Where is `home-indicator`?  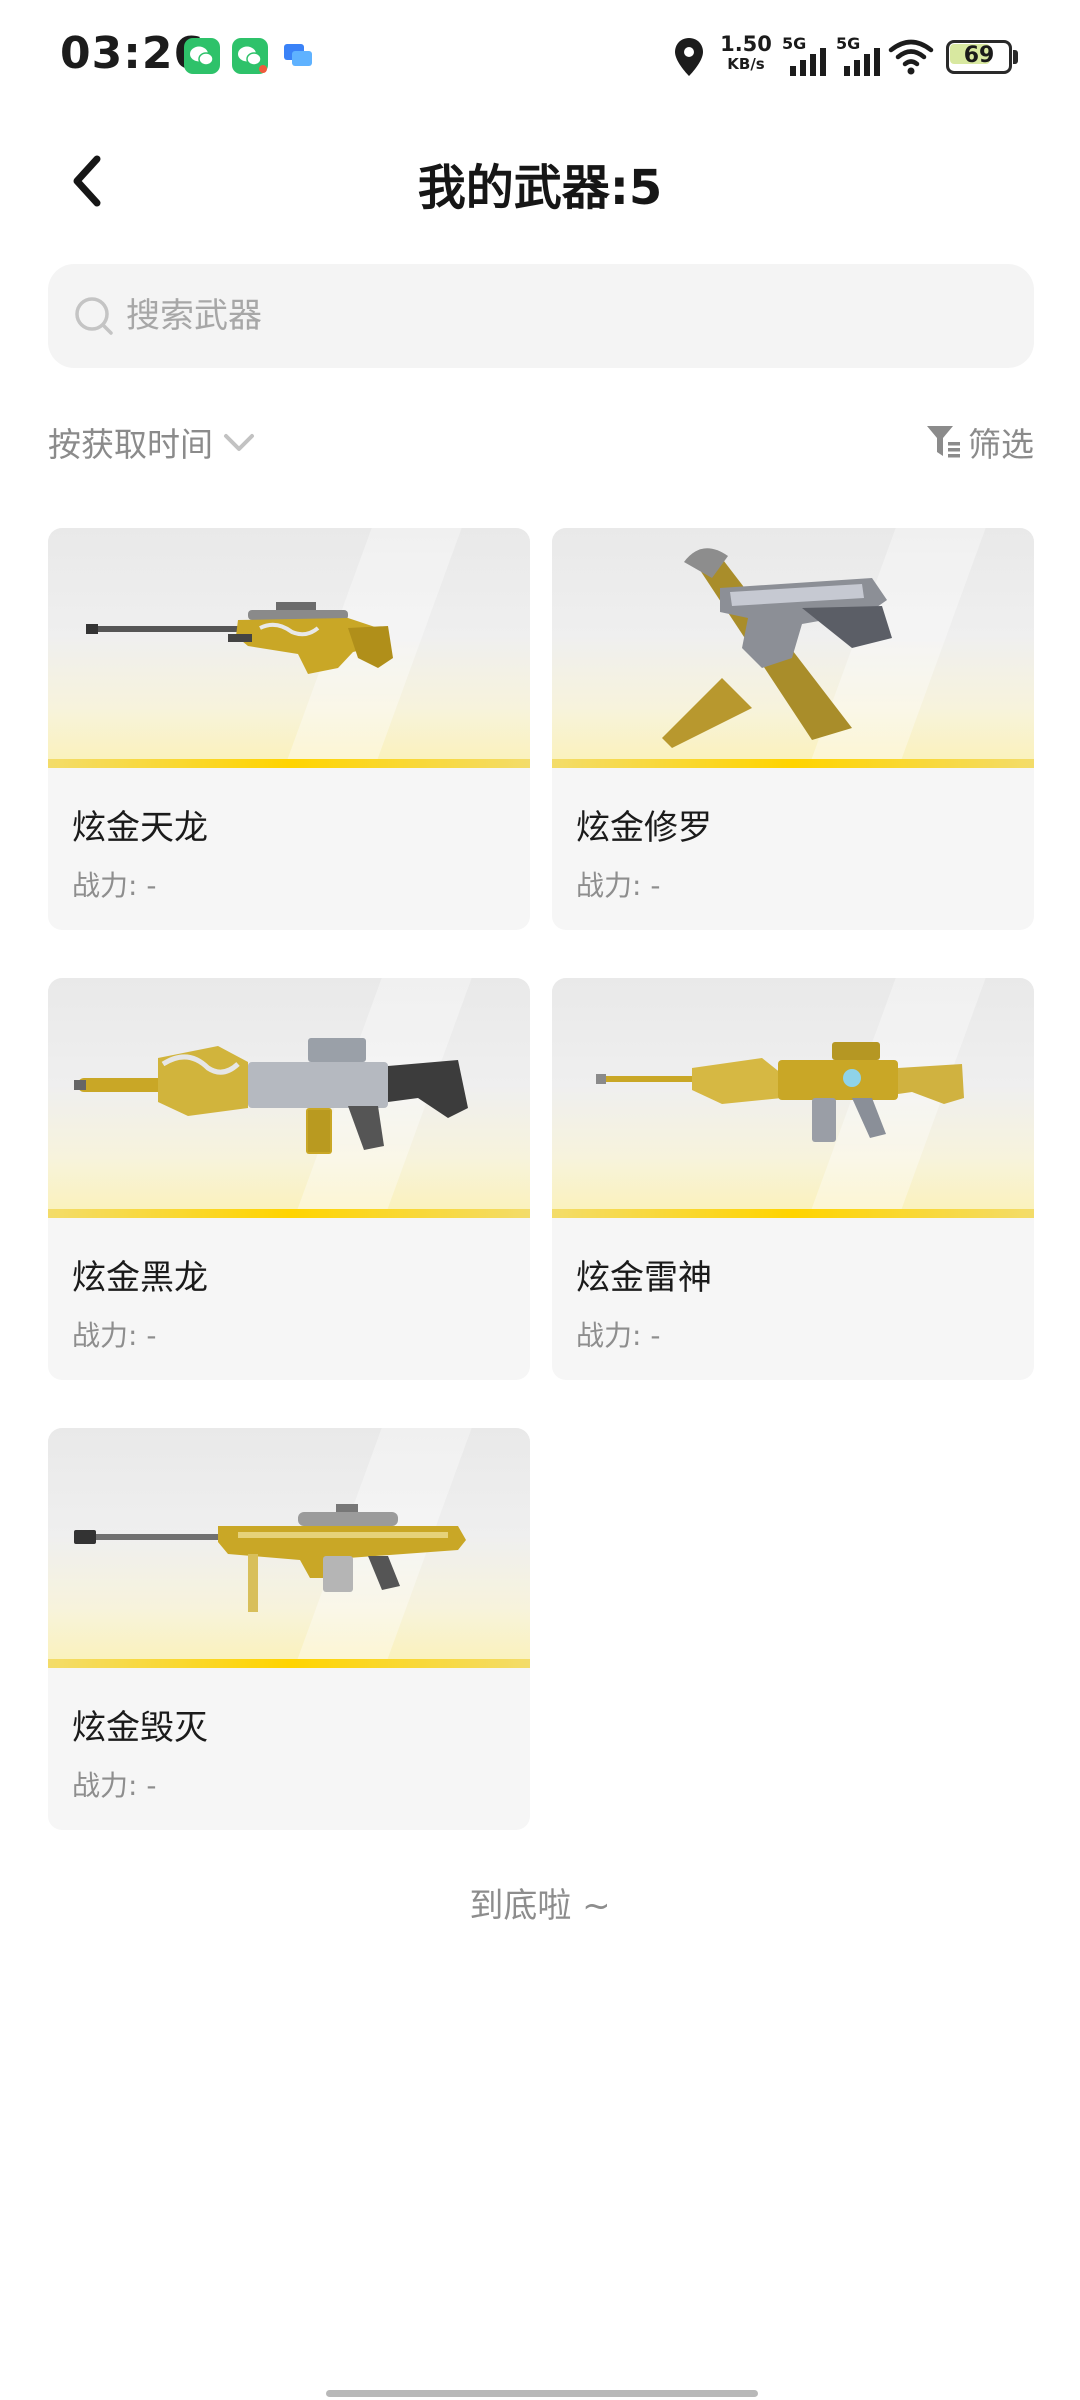 home-indicator is located at coordinates (542, 2393).